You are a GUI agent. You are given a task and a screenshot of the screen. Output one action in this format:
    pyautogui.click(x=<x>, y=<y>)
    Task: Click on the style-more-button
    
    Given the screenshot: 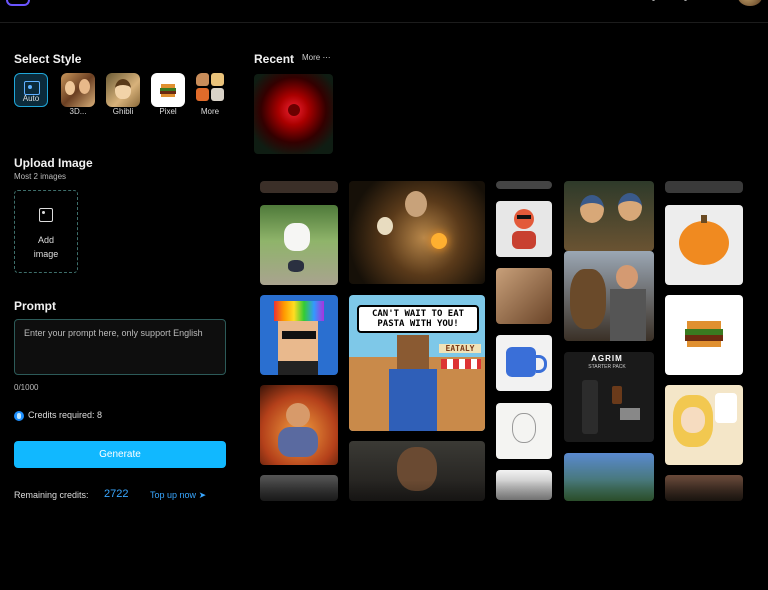 What is the action you would take?
    pyautogui.click(x=213, y=90)
    